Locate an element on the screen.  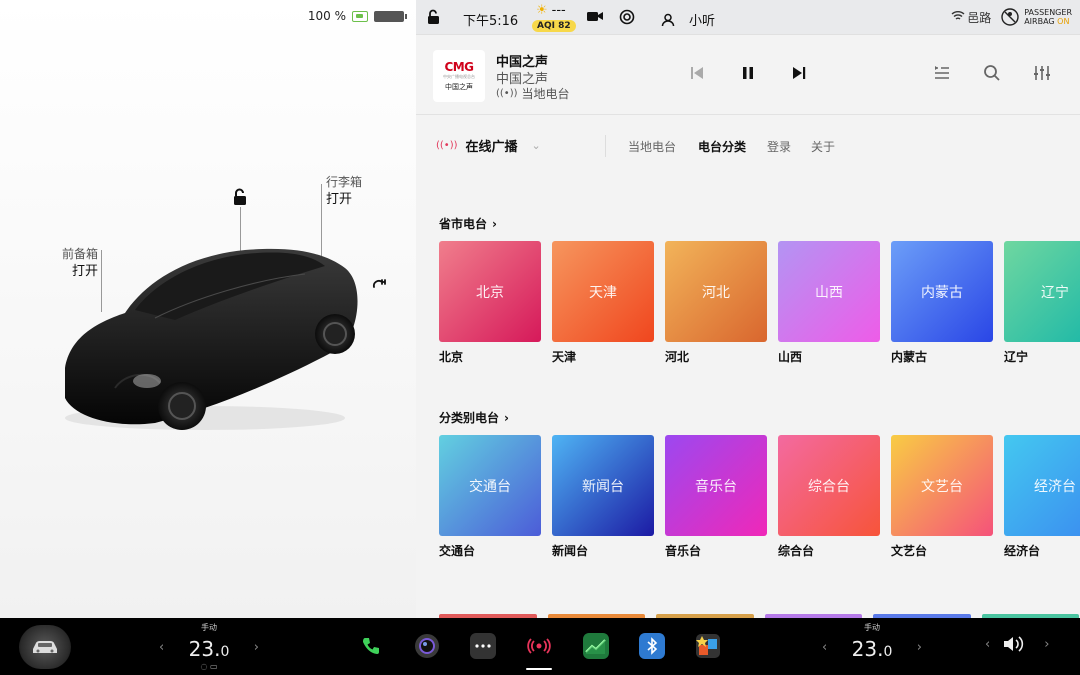
tile-art: 新闻台 is located at coordinates (603, 485).